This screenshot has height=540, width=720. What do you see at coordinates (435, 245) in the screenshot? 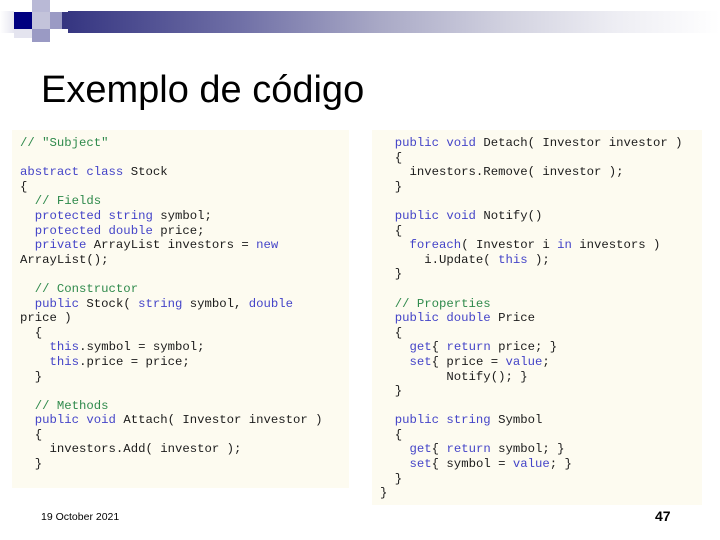
I see `code-token: foreach` at bounding box center [435, 245].